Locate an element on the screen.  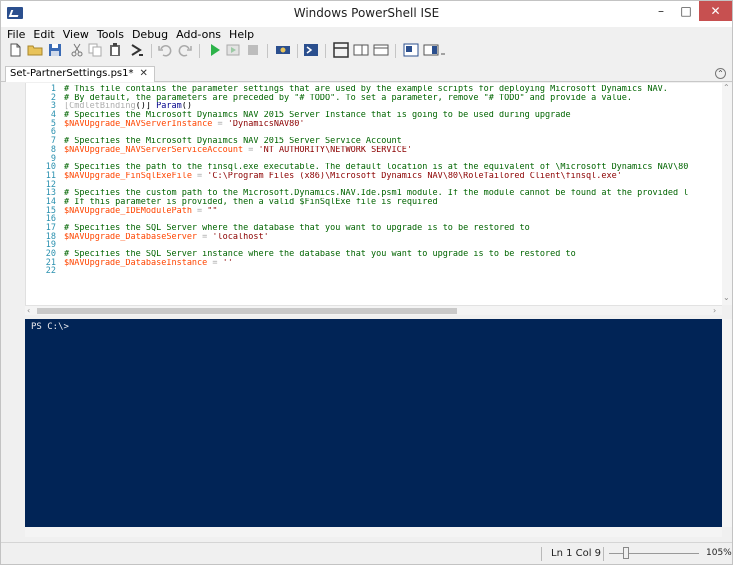
script-tab-strip: Set-PartnerSettings.ps1* ✕ ⌃ is located at coordinates (366, 73).